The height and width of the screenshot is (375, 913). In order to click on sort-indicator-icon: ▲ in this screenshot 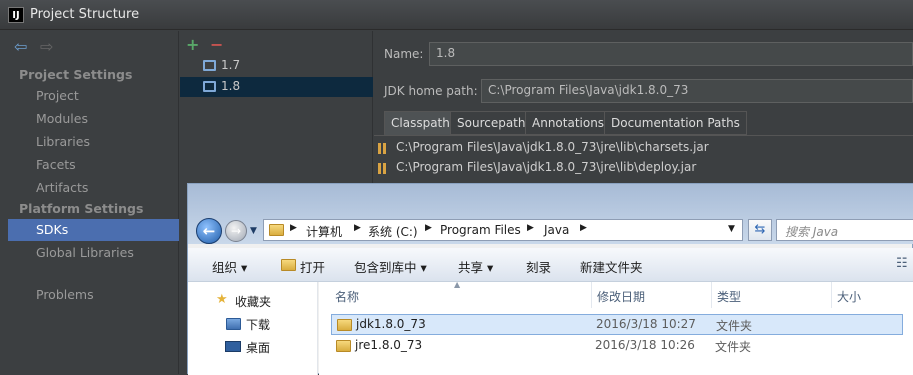, I will do `click(457, 284)`.